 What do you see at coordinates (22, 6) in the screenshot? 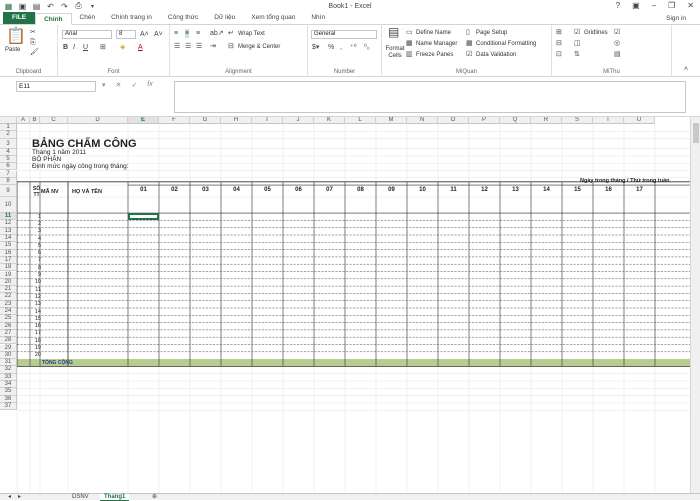
I see `save-icon: ▣` at bounding box center [22, 6].